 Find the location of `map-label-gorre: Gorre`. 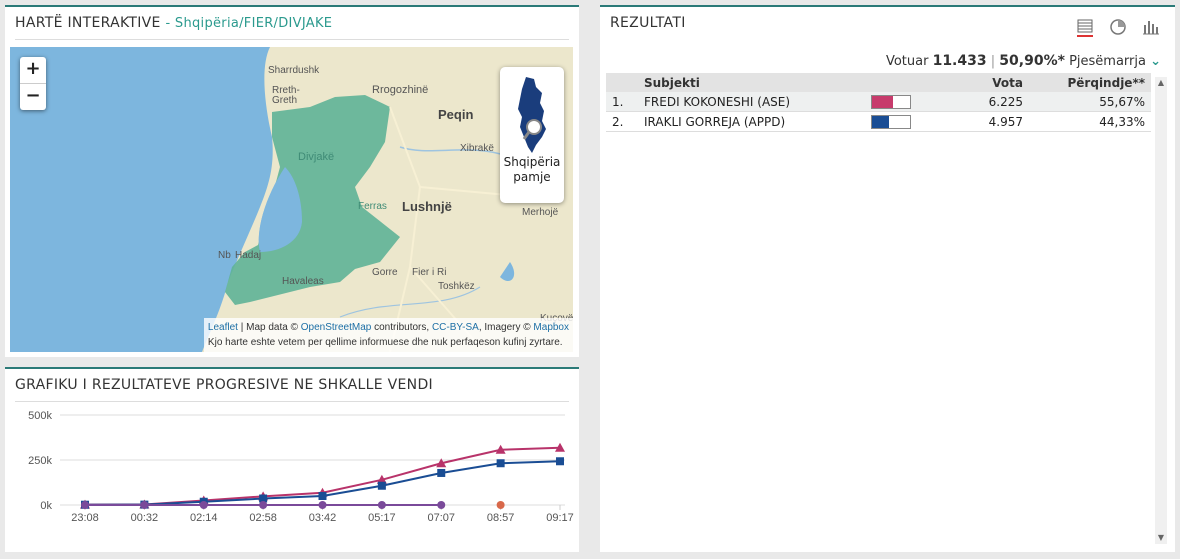

map-label-gorre: Gorre is located at coordinates (385, 272).